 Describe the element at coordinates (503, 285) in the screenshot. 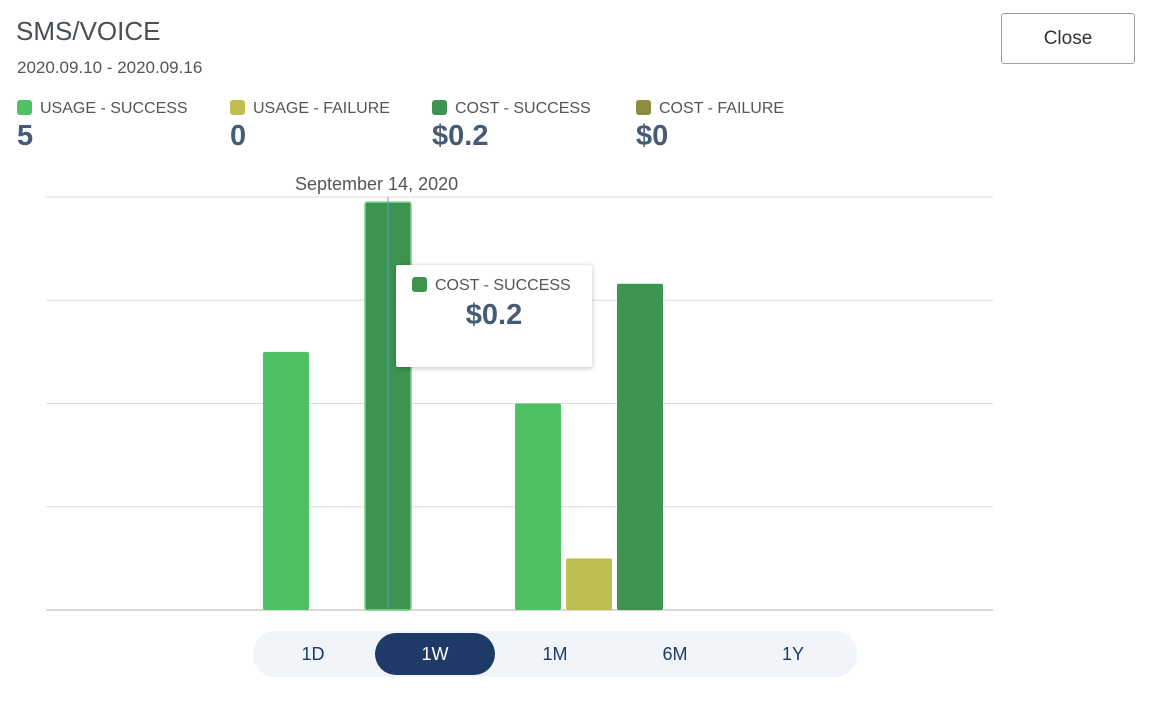

I see `tooltip-series: COST - SUCCESS` at that location.